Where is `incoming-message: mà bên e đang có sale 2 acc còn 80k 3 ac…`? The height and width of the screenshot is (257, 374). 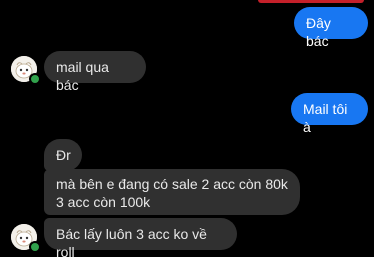
incoming-message: mà bên e đang có sale 2 acc còn 80k 3 ac… is located at coordinates (172, 192).